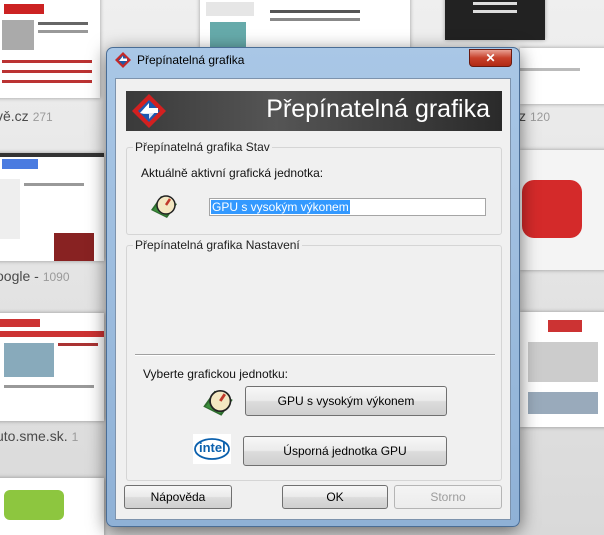 The width and height of the screenshot is (604, 535). Describe the element at coordinates (305, 25) in the screenshot. I see `tile-mobil` at that location.